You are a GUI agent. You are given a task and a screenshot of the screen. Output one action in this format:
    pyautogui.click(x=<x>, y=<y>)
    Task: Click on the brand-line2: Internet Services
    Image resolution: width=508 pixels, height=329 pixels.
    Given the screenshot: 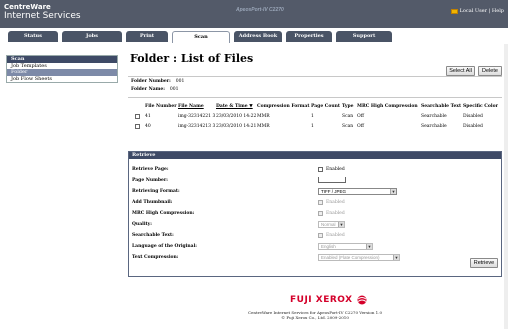 What is the action you would take?
    pyautogui.click(x=42, y=16)
    